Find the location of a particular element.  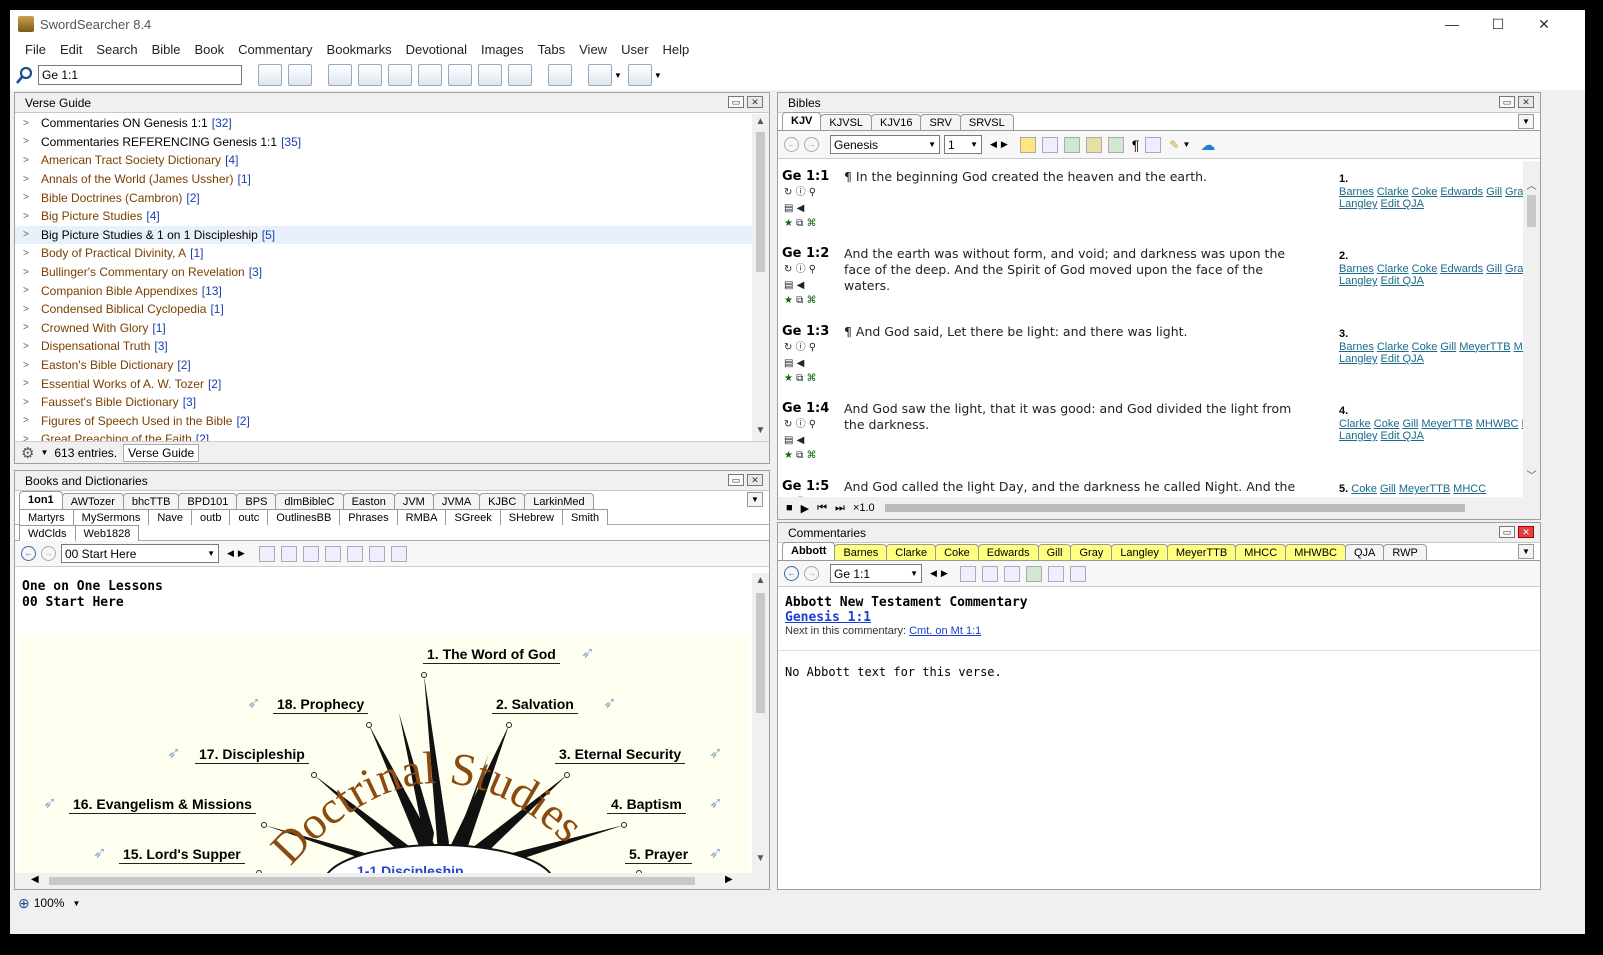

tab-qja: QJA is located at coordinates (1364, 552).